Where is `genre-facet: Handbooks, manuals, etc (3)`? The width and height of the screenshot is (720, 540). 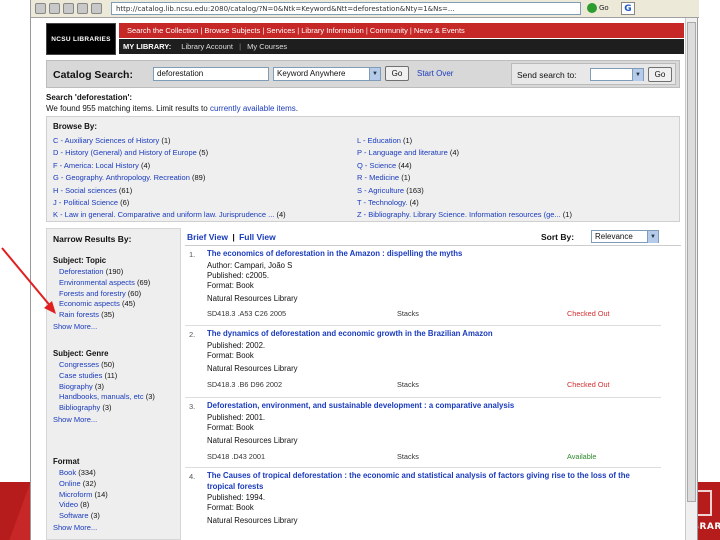
genre-facet: Handbooks, manuals, etc (3) is located at coordinates (104, 397).